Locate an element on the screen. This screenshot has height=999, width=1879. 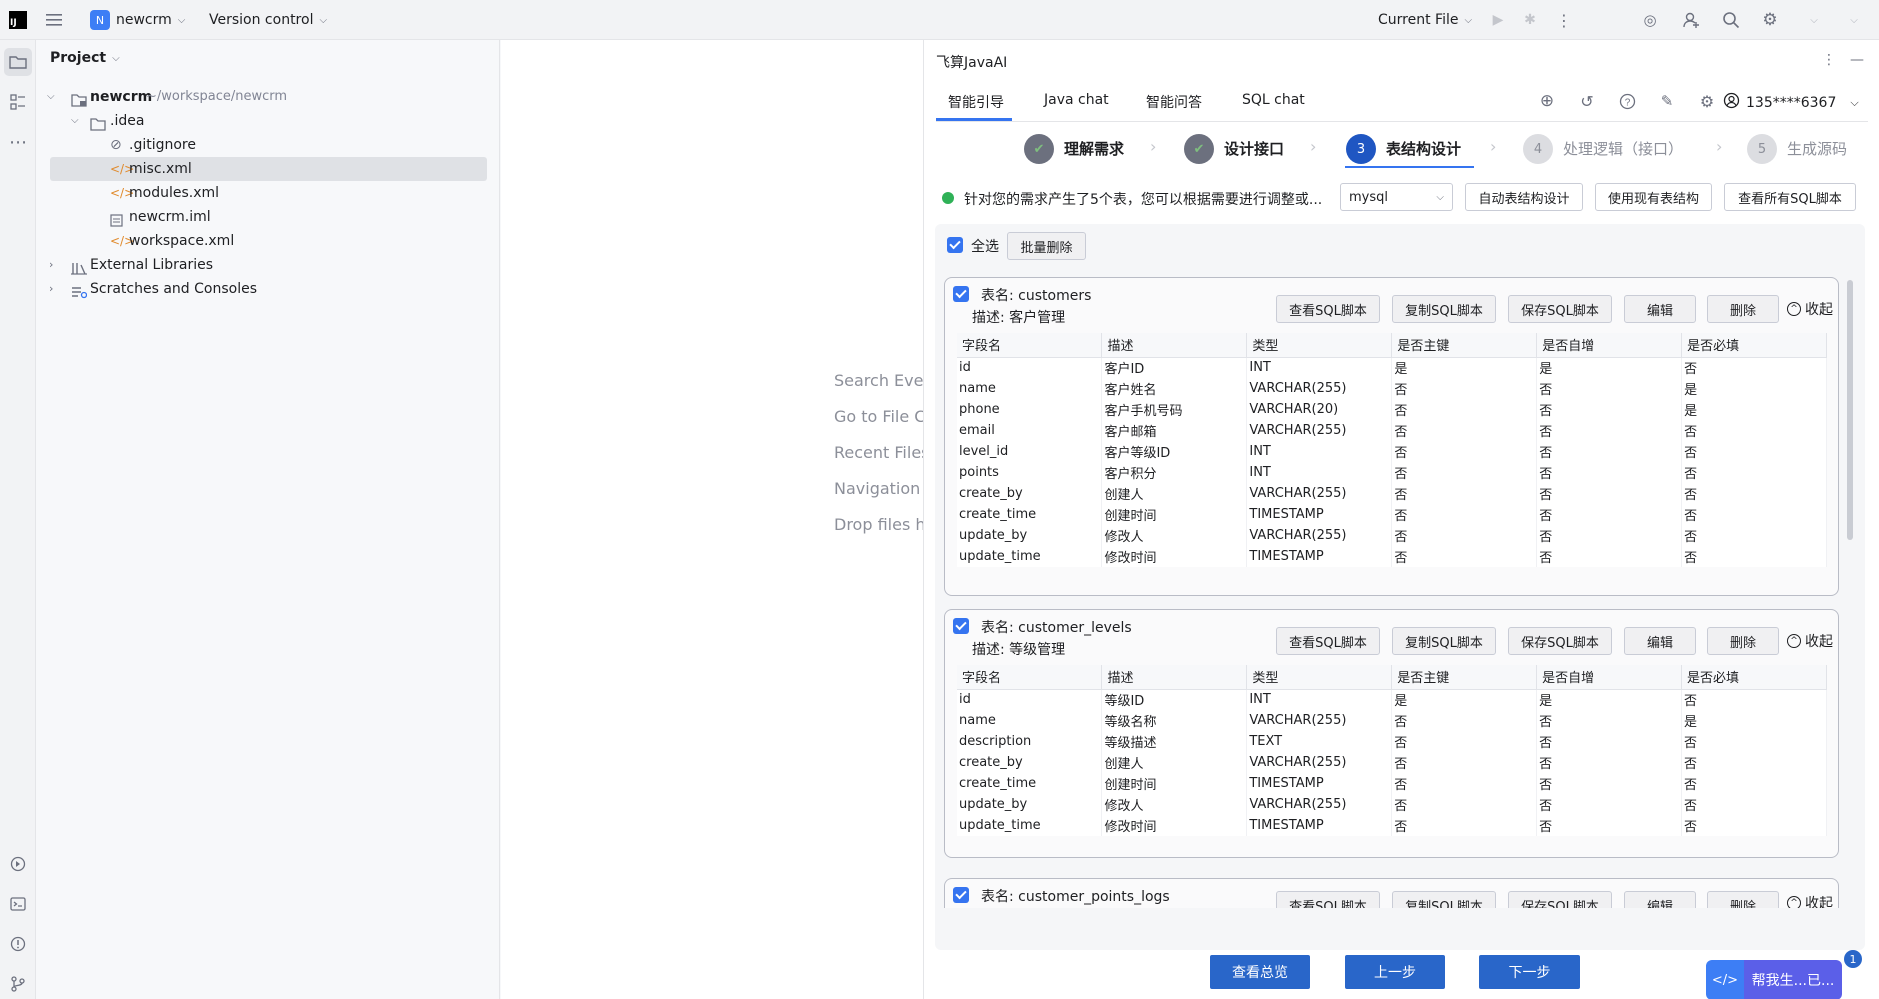
settings-icon: ⚙ is located at coordinates (1707, 101).